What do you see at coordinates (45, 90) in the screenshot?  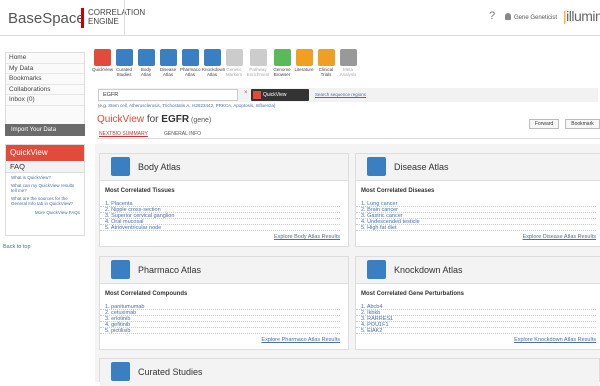 I see `sidebar-item-collaborations: Collaborations` at bounding box center [45, 90].